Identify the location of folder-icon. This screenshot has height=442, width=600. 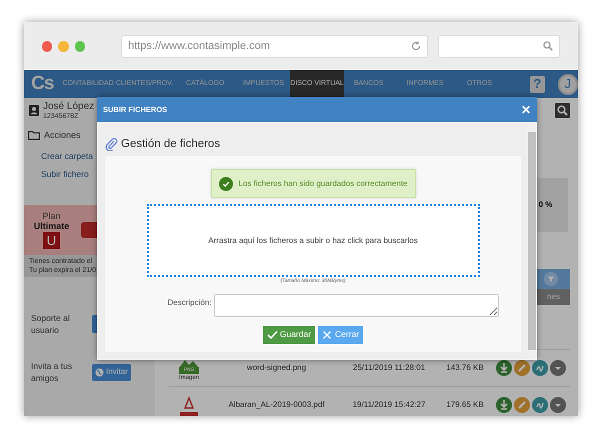
(34, 135).